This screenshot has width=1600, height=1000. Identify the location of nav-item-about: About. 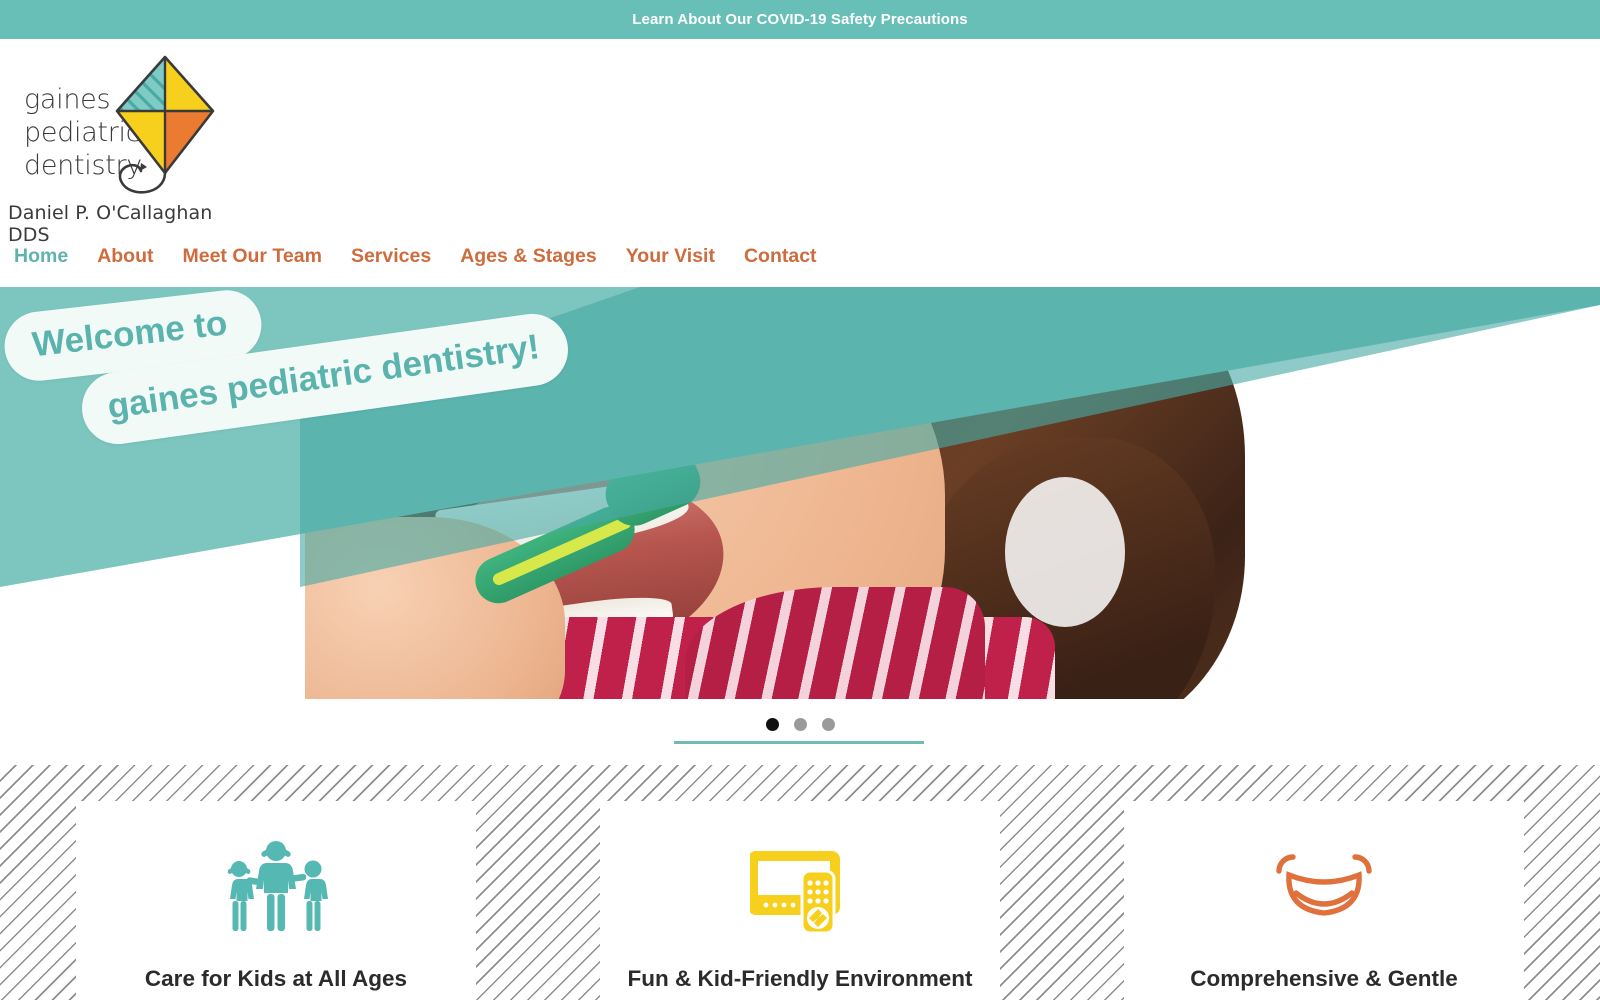
(125, 256).